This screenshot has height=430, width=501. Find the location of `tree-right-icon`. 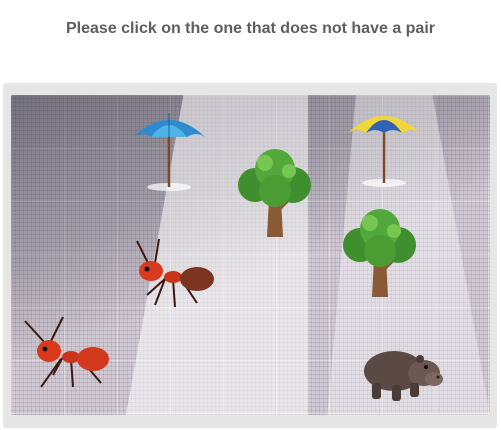

tree-right-icon is located at coordinates (380, 254).